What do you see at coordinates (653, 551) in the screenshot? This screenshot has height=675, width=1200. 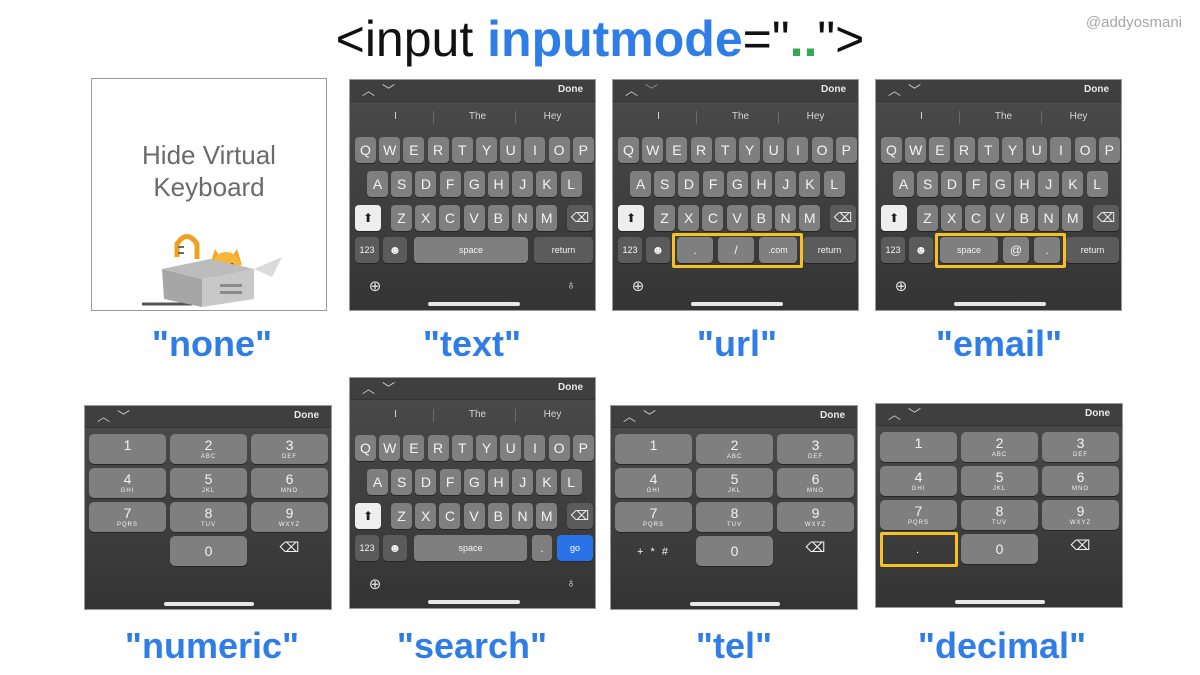 I see `symbols-key: + * #` at bounding box center [653, 551].